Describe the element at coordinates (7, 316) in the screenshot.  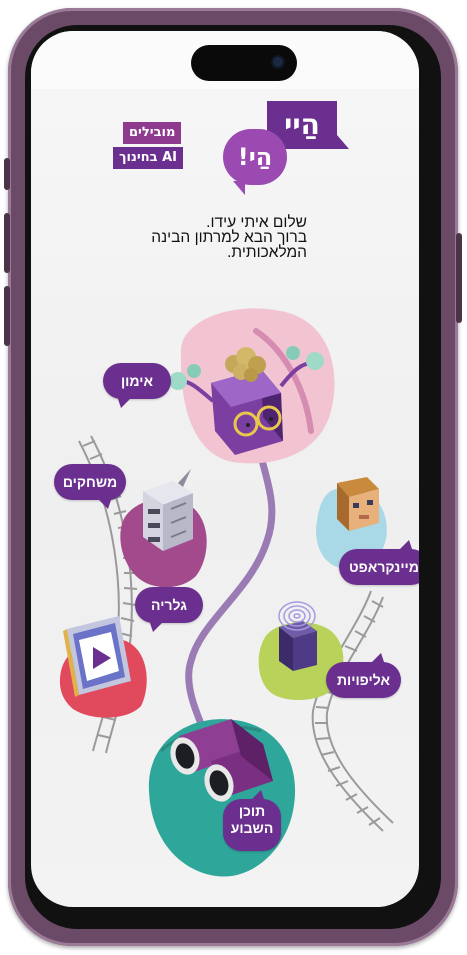
I see `volume-down-button` at that location.